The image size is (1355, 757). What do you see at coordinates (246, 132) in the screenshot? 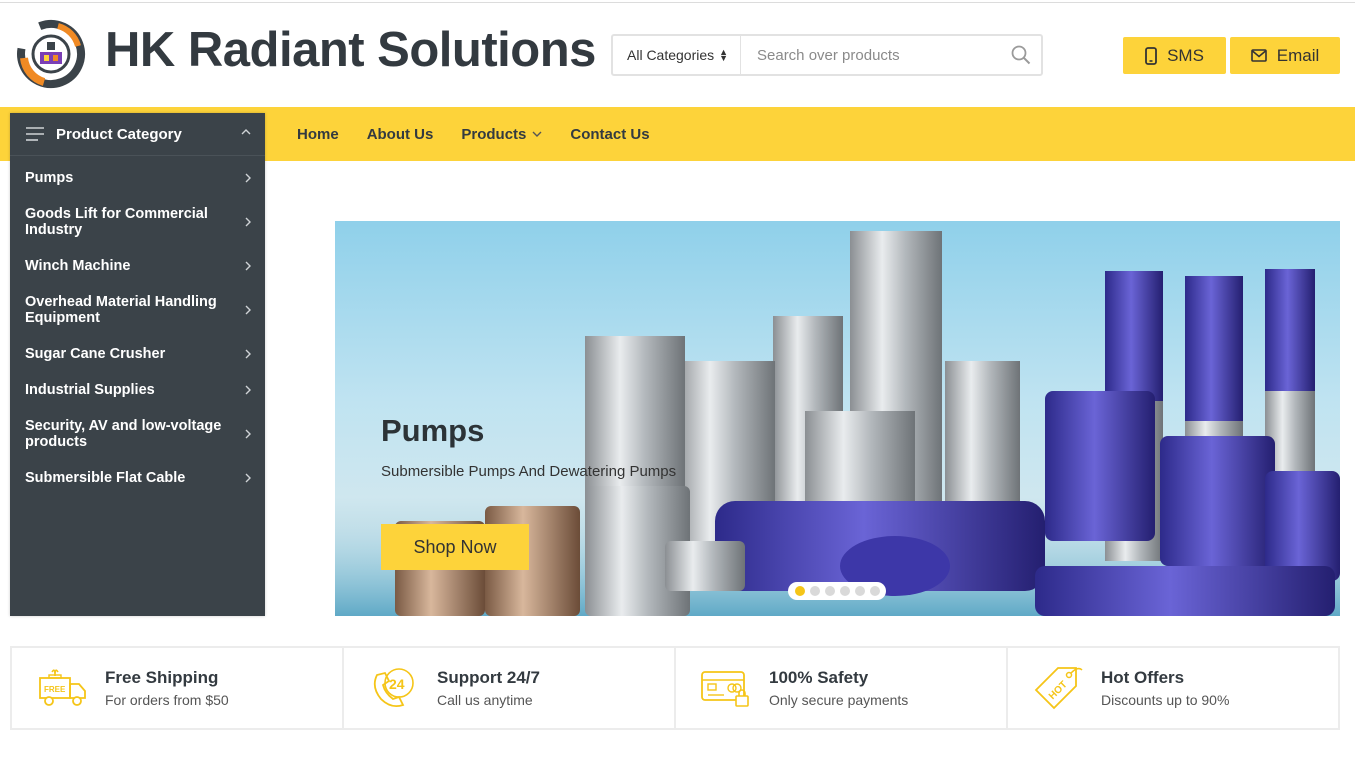
I see `chevron-up-icon` at bounding box center [246, 132].